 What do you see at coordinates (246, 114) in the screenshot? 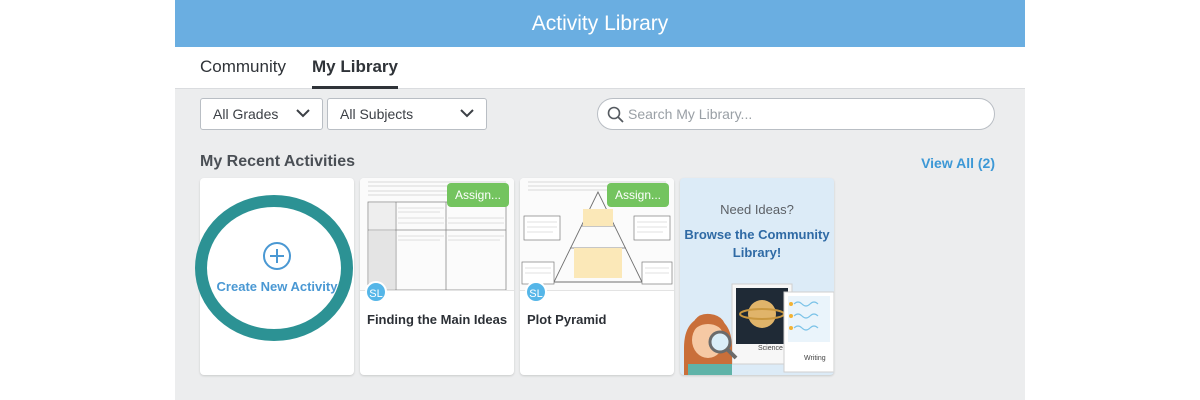
I see `grades-select-value: All Grades` at bounding box center [246, 114].